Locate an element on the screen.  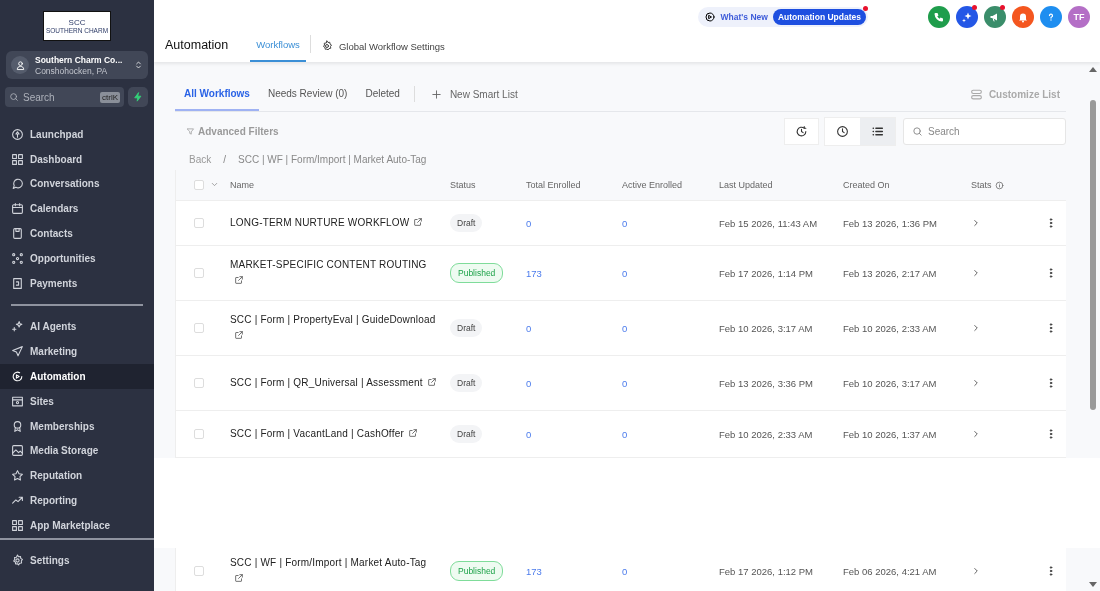
search-field: Search ctrlK is located at coordinates (64, 97).